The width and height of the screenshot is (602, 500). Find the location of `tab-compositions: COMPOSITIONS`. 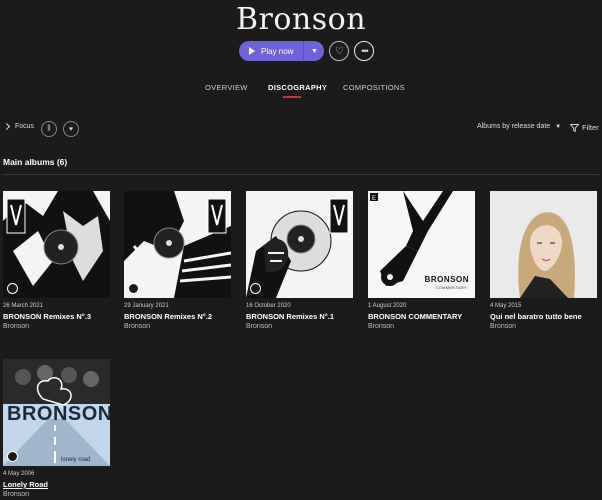

tab-compositions: COMPOSITIONS is located at coordinates (374, 87).